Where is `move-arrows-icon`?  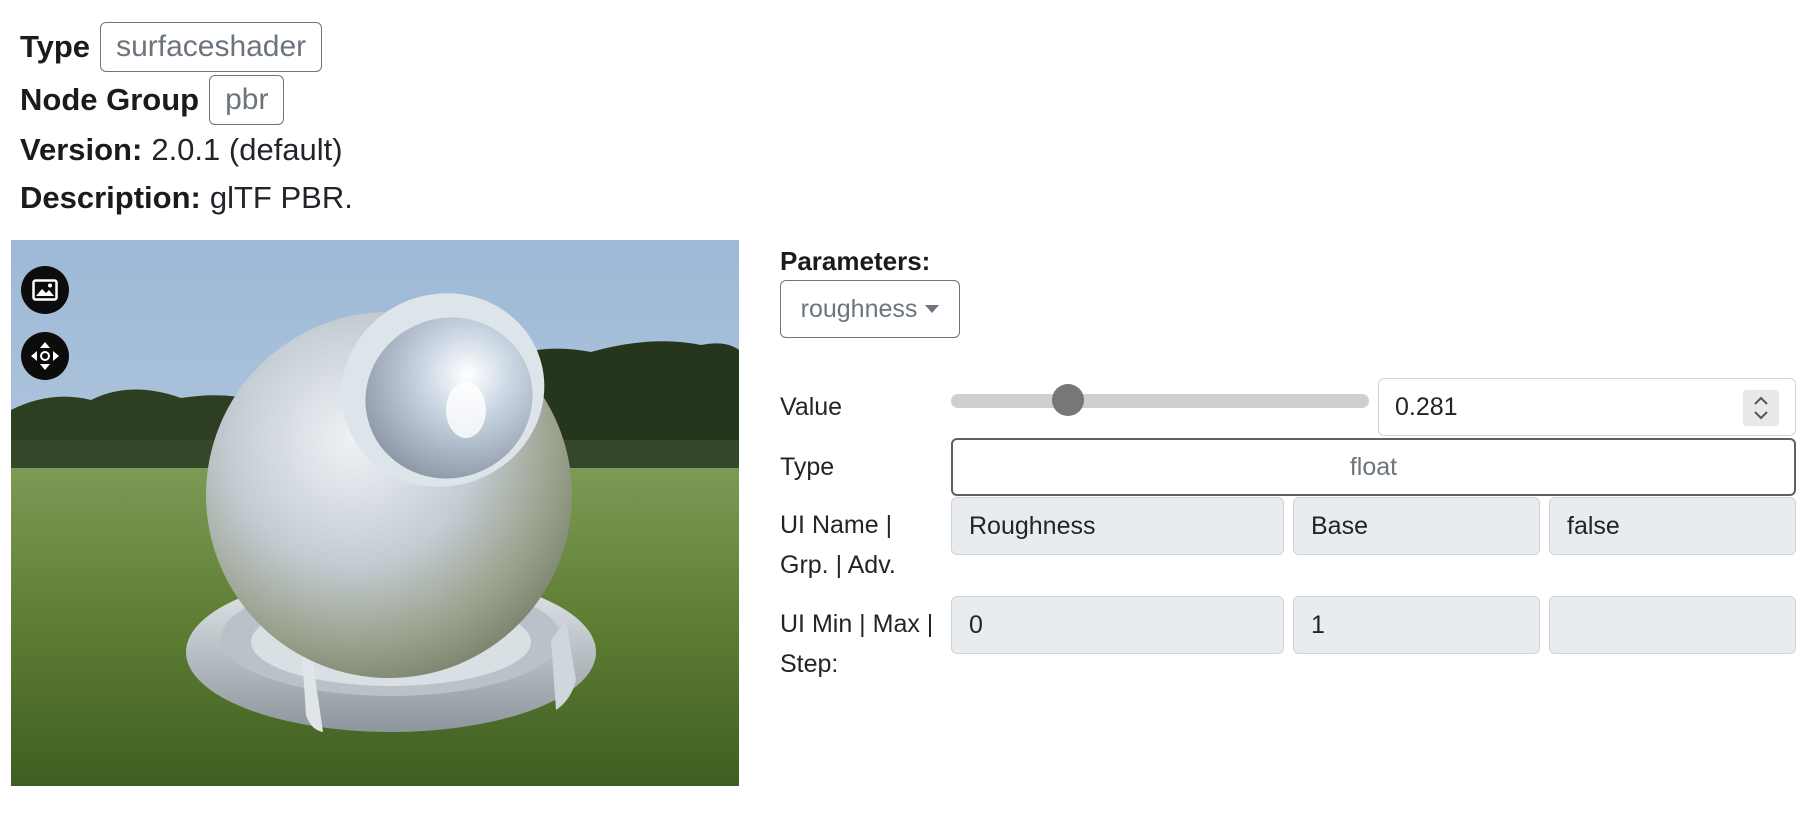
move-arrows-icon is located at coordinates (45, 356).